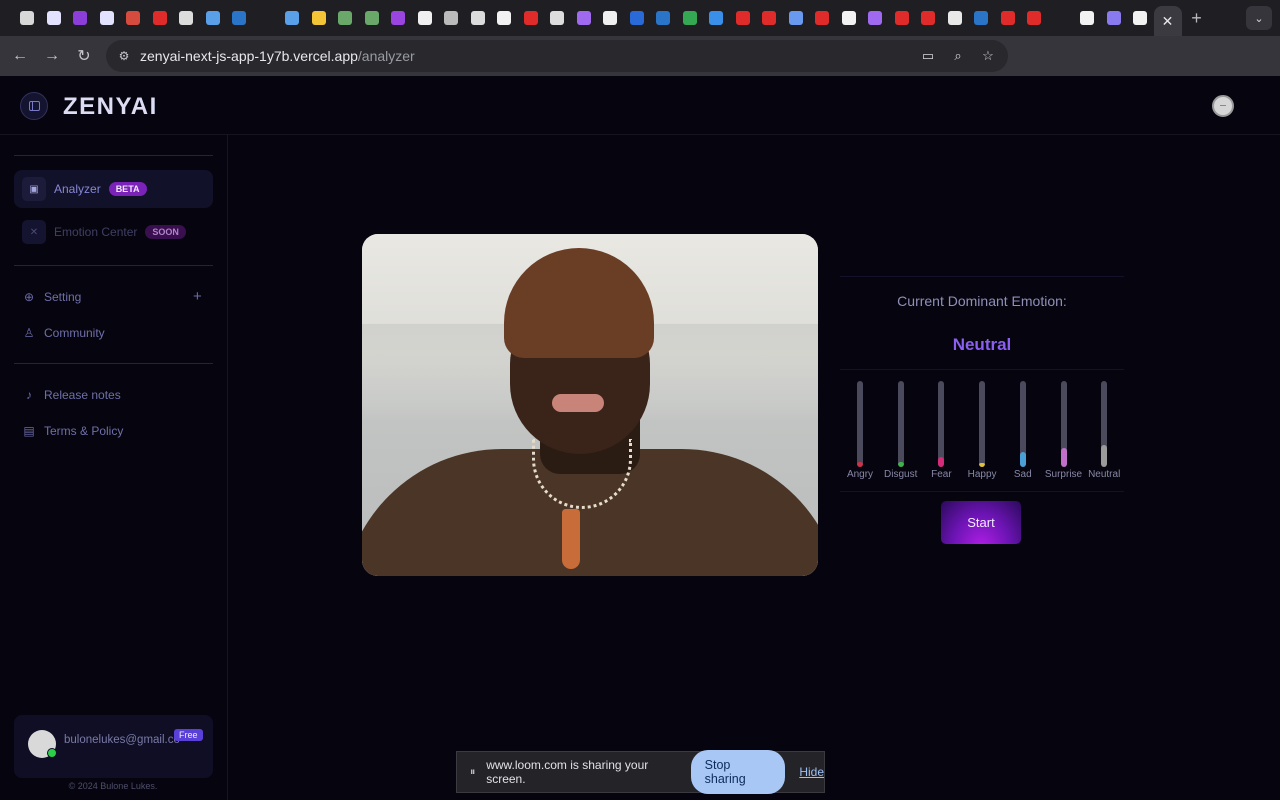  I want to click on browser-tab-strip: ✕ + ⌄, so click(640, 18).